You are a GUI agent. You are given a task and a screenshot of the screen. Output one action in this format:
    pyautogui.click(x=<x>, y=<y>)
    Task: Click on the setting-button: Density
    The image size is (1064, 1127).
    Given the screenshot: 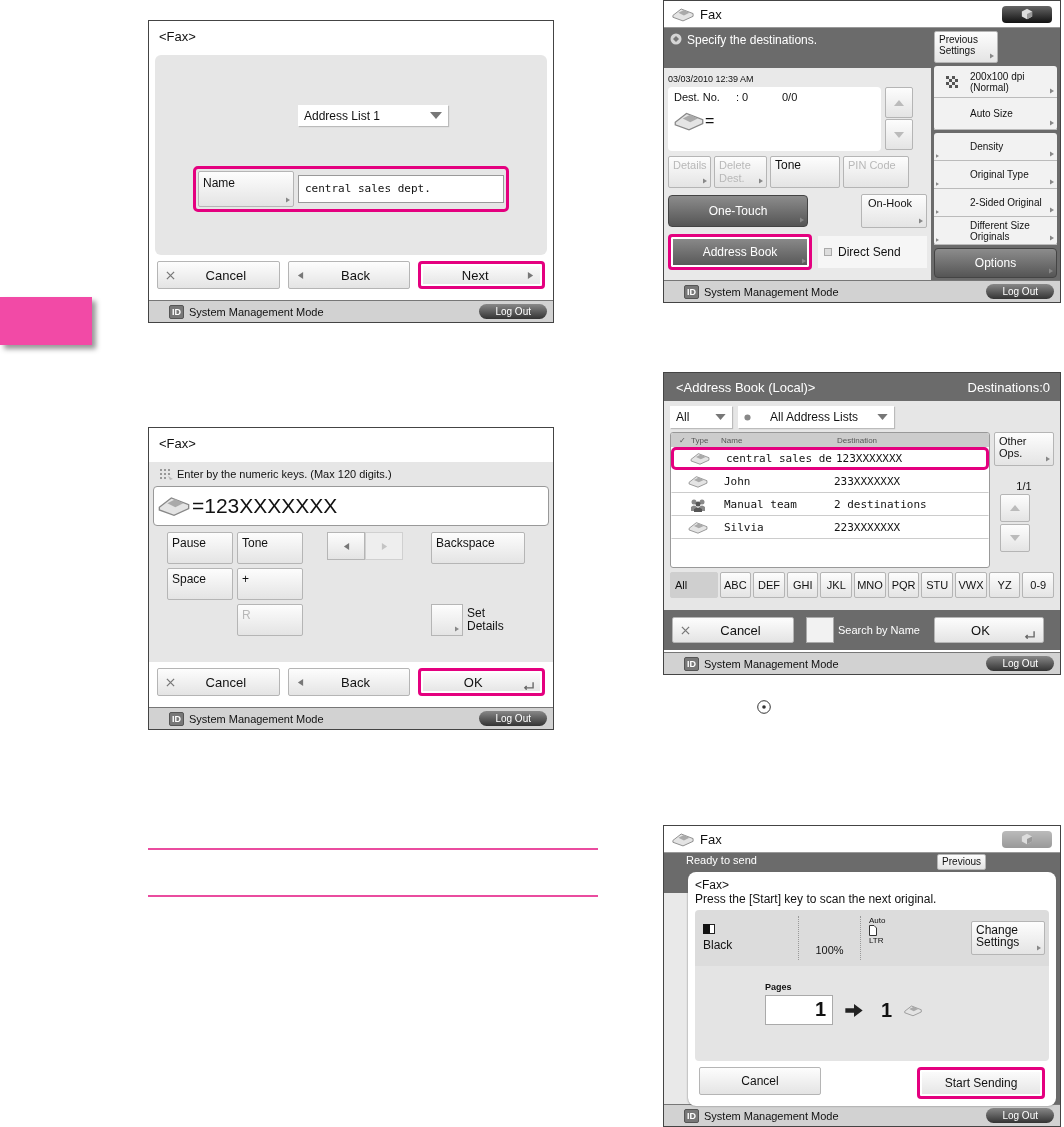 What is the action you would take?
    pyautogui.click(x=995, y=147)
    